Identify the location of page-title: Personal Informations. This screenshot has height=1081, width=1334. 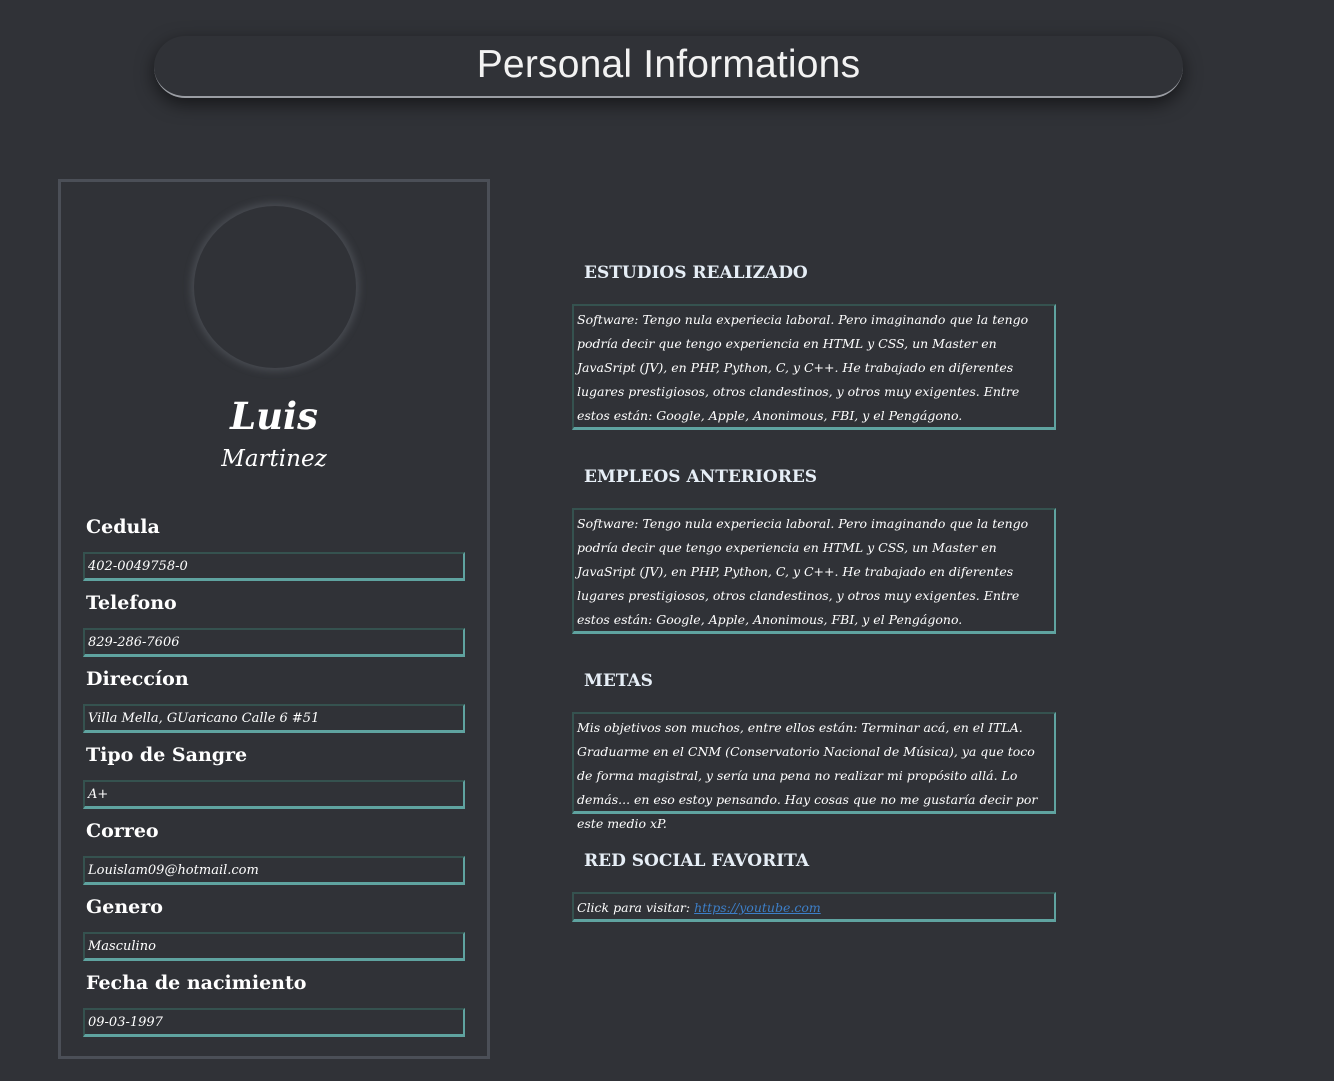
(668, 64).